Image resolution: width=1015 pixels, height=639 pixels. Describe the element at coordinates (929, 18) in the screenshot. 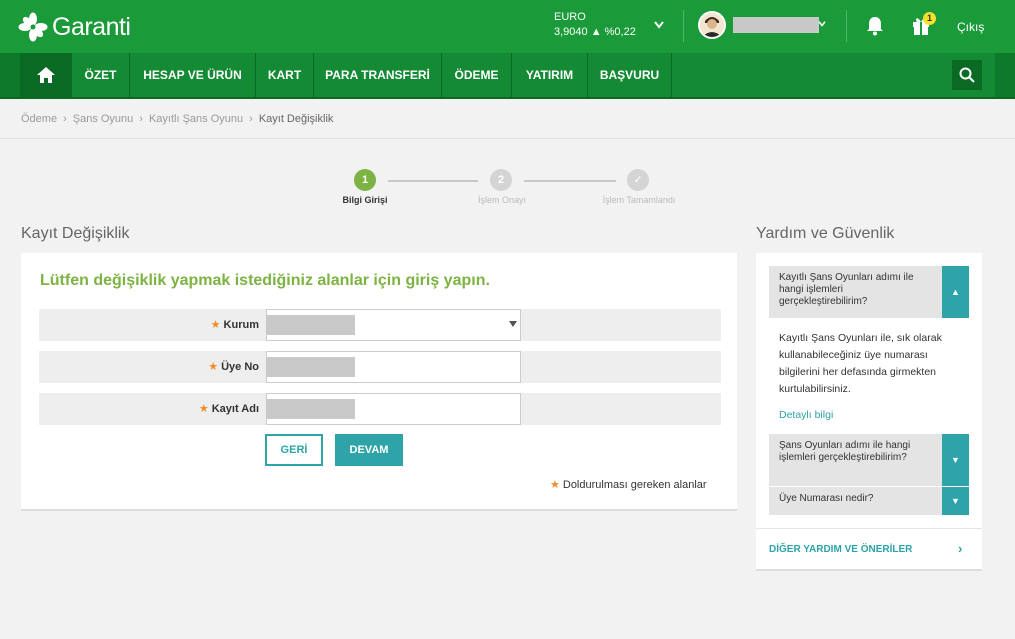

I see `notification-badge: 1` at that location.